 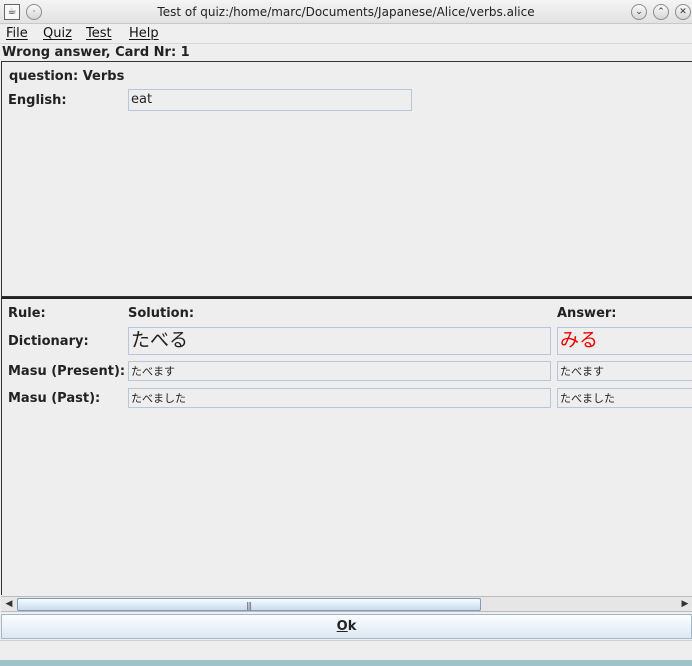 What do you see at coordinates (339, 398) in the screenshot?
I see `solution-masu-past-field: たべました` at bounding box center [339, 398].